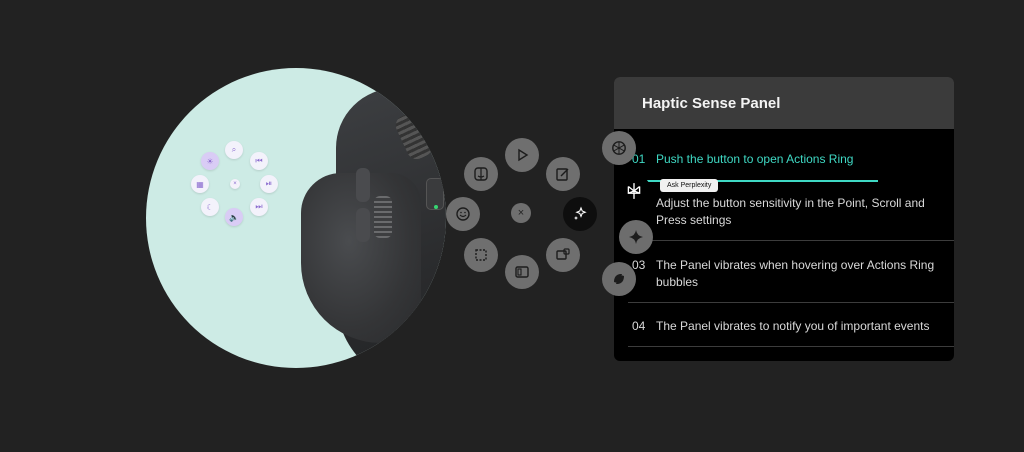 The width and height of the screenshot is (1024, 452). I want to click on thumb-wheel, so click(383, 217).